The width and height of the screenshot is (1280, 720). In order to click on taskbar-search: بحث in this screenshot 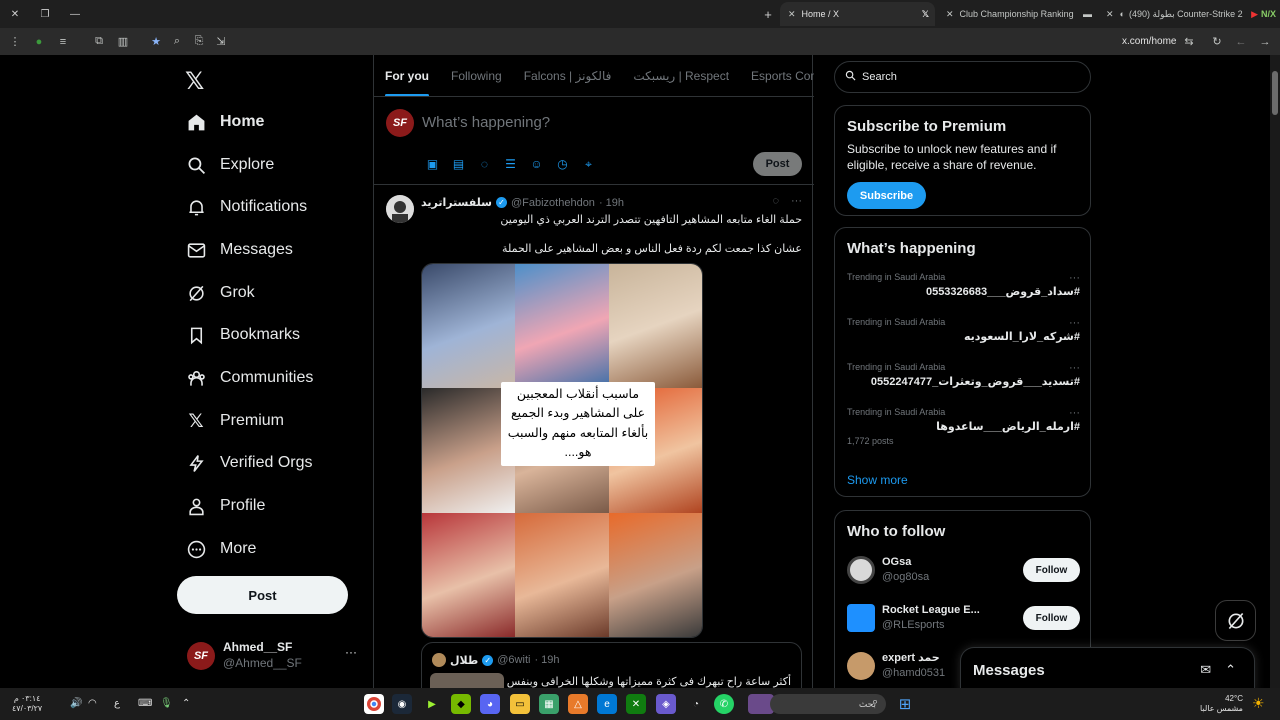, I will do `click(828, 704)`.